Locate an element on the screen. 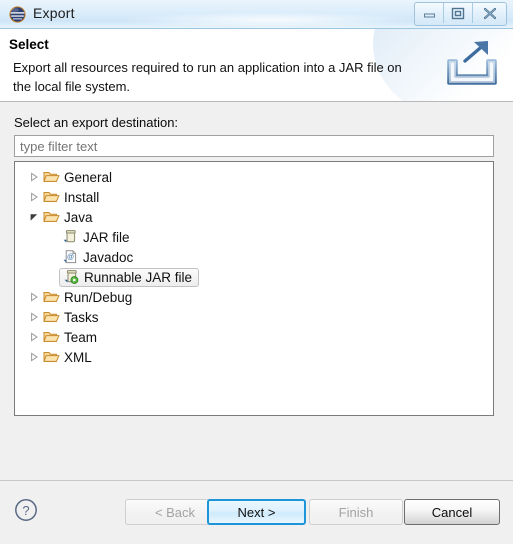 The image size is (513, 544). tree-item-label: Install is located at coordinates (82, 197).